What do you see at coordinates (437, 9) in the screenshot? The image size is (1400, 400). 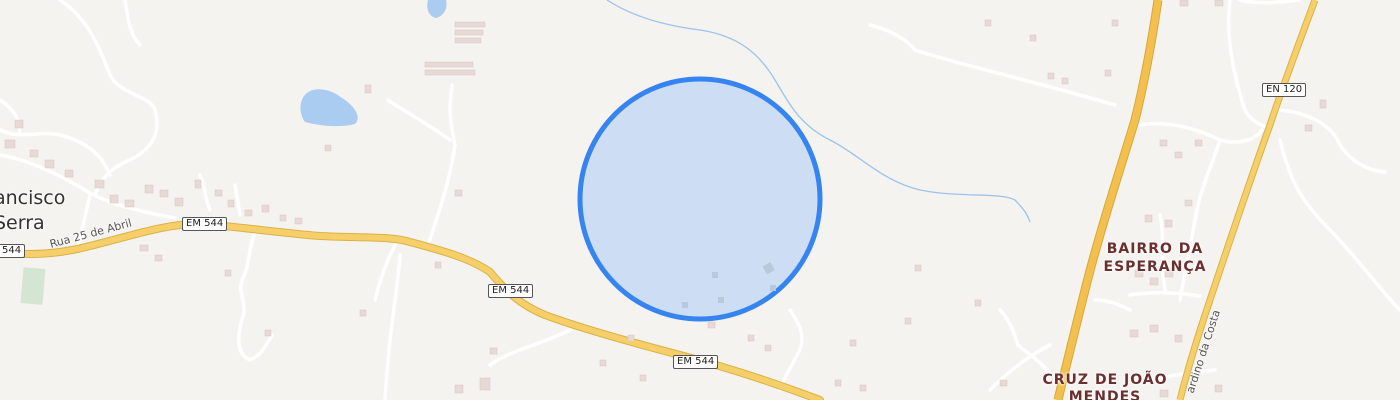 I see `pond` at bounding box center [437, 9].